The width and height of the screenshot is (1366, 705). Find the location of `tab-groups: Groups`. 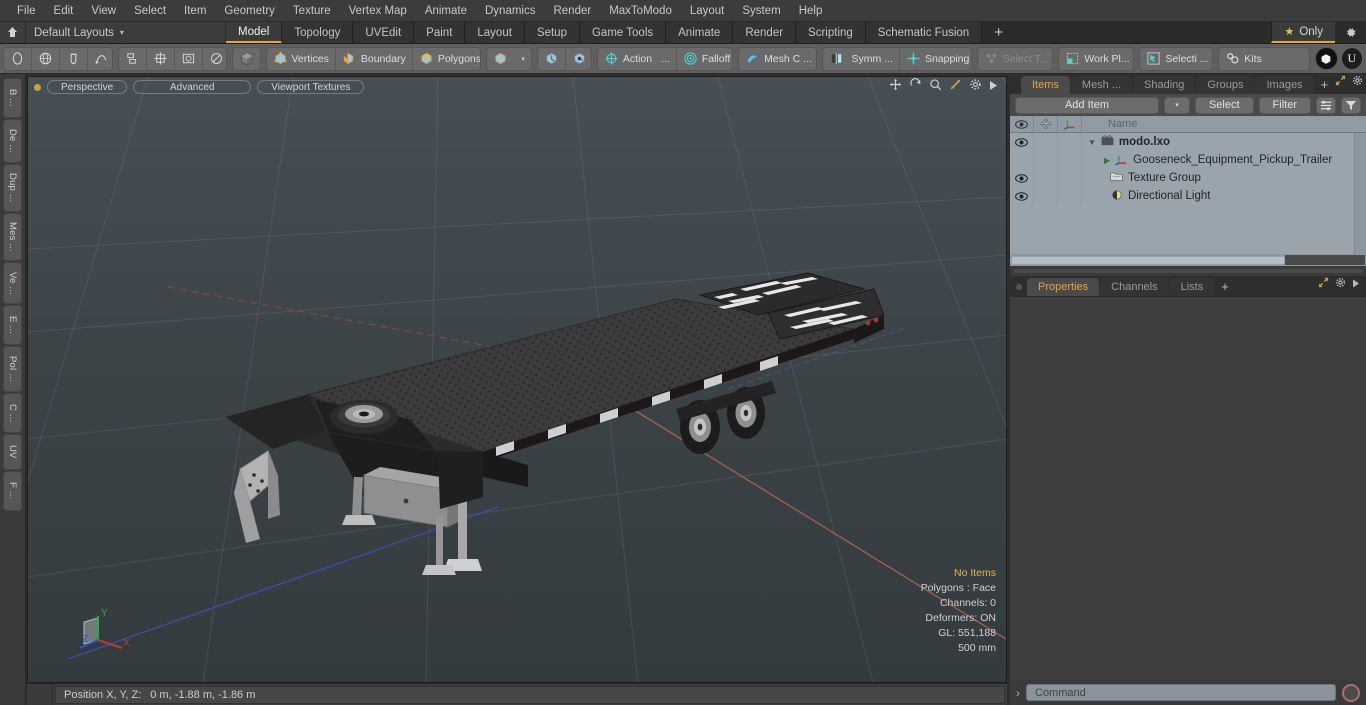

tab-groups: Groups is located at coordinates (1225, 85).